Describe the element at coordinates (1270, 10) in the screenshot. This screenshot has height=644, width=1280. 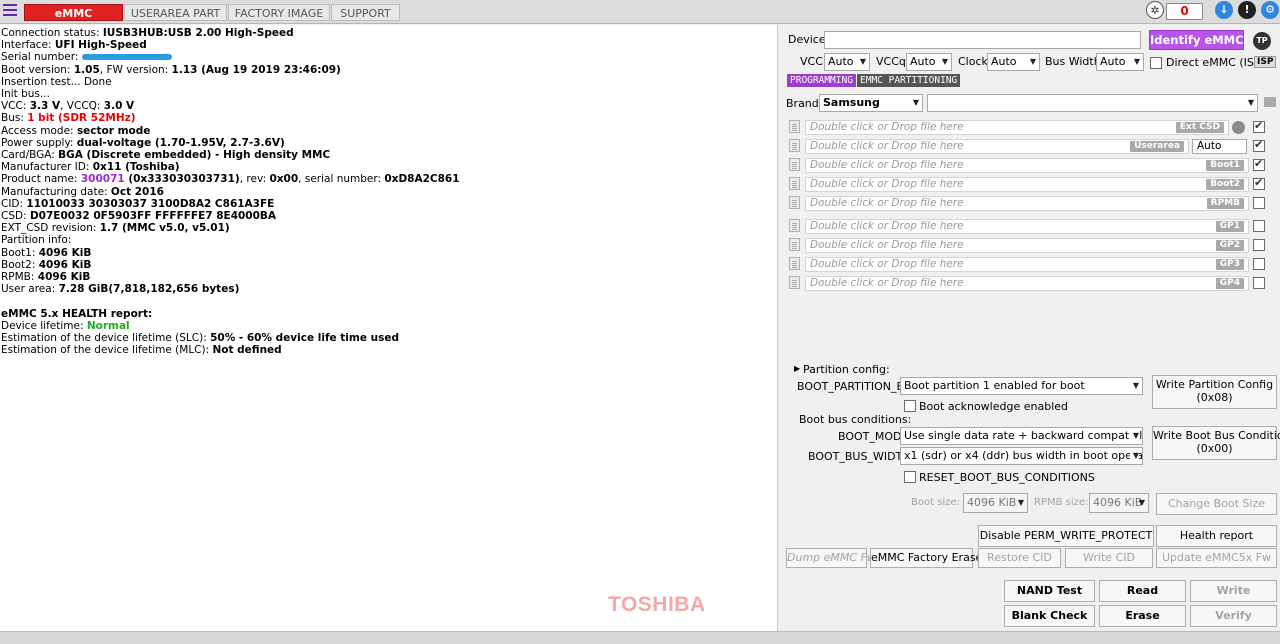
I see `settings-gear-icon: ⚙` at that location.